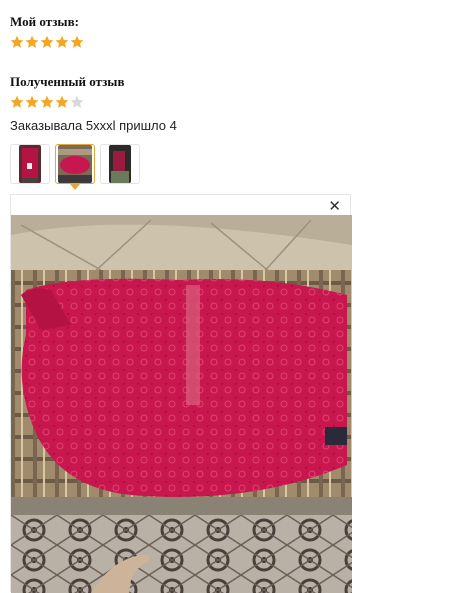 Image resolution: width=475 pixels, height=593 pixels. I want to click on my-review-title: Мой отзыв:, so click(44, 21).